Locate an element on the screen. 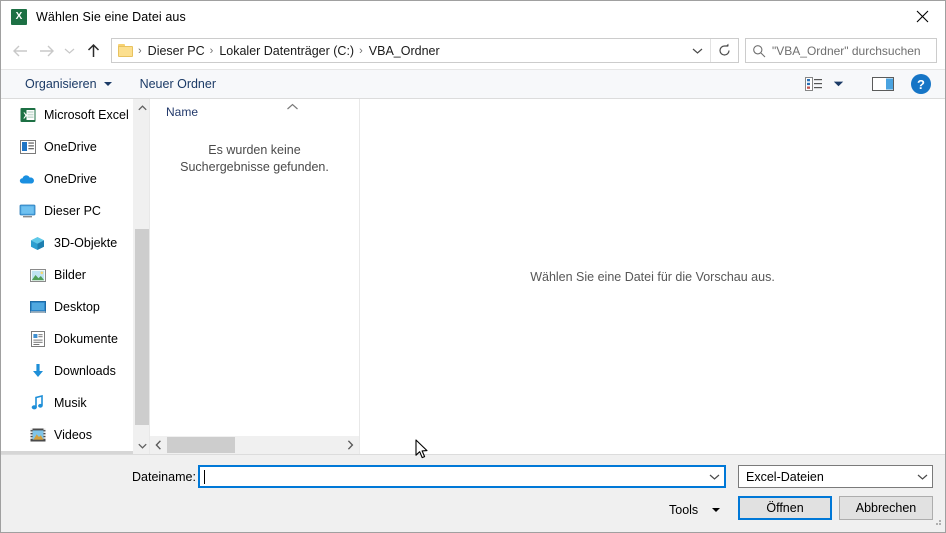  sidebar-scroll-thumb is located at coordinates (142, 327).